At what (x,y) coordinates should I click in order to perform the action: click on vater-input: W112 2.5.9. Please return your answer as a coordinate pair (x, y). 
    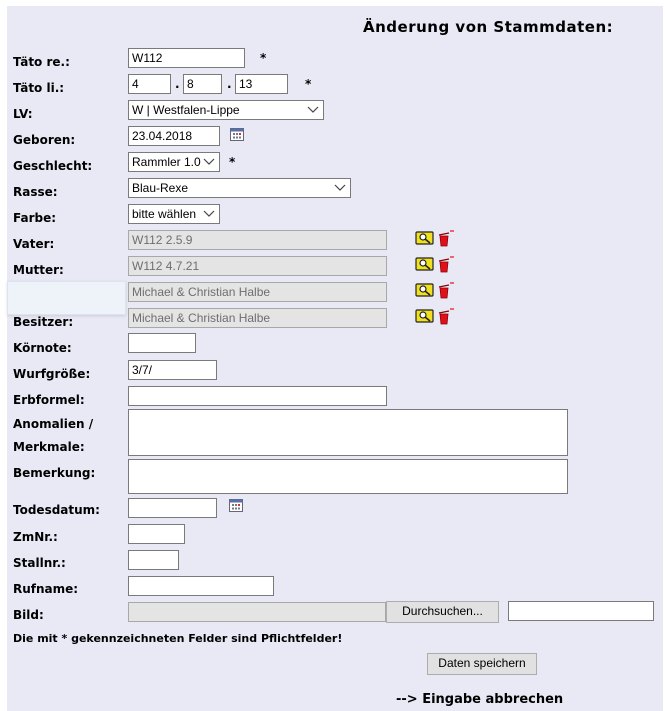
    Looking at the image, I should click on (257, 240).